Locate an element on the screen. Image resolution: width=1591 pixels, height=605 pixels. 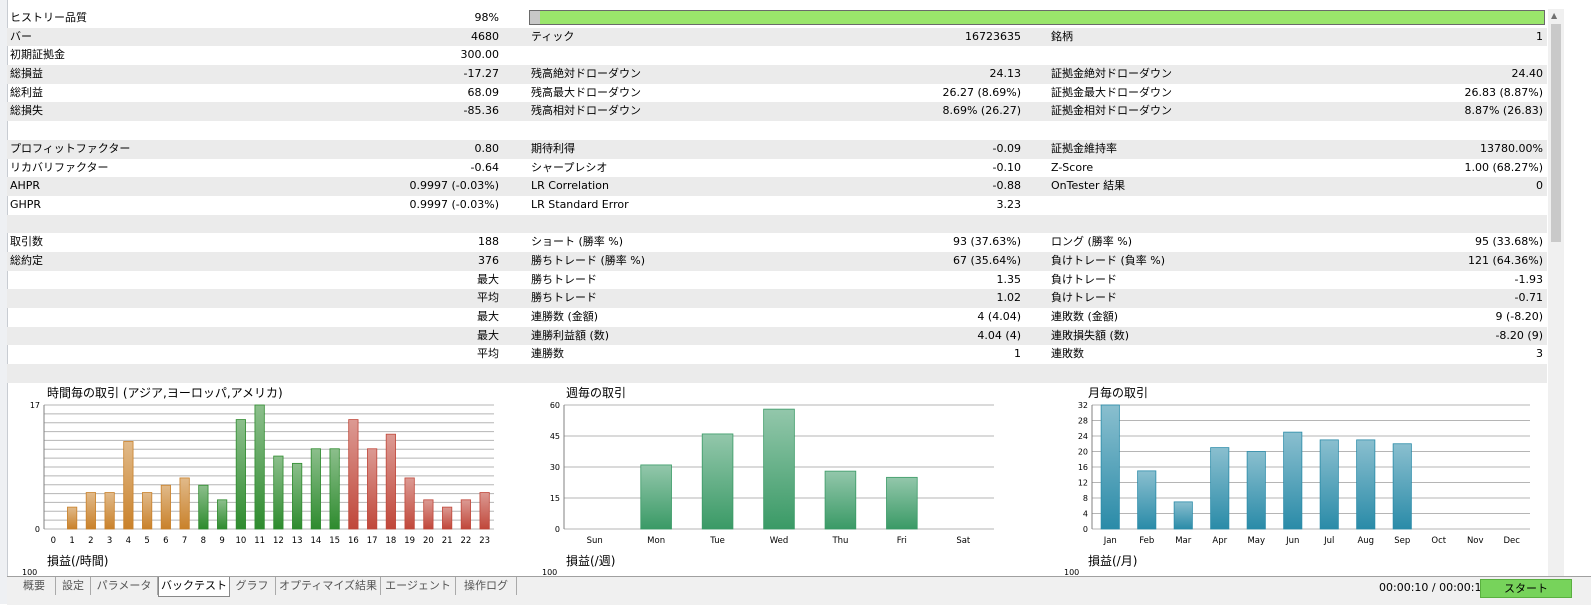
metric-label: 期待利得 is located at coordinates (553, 148).